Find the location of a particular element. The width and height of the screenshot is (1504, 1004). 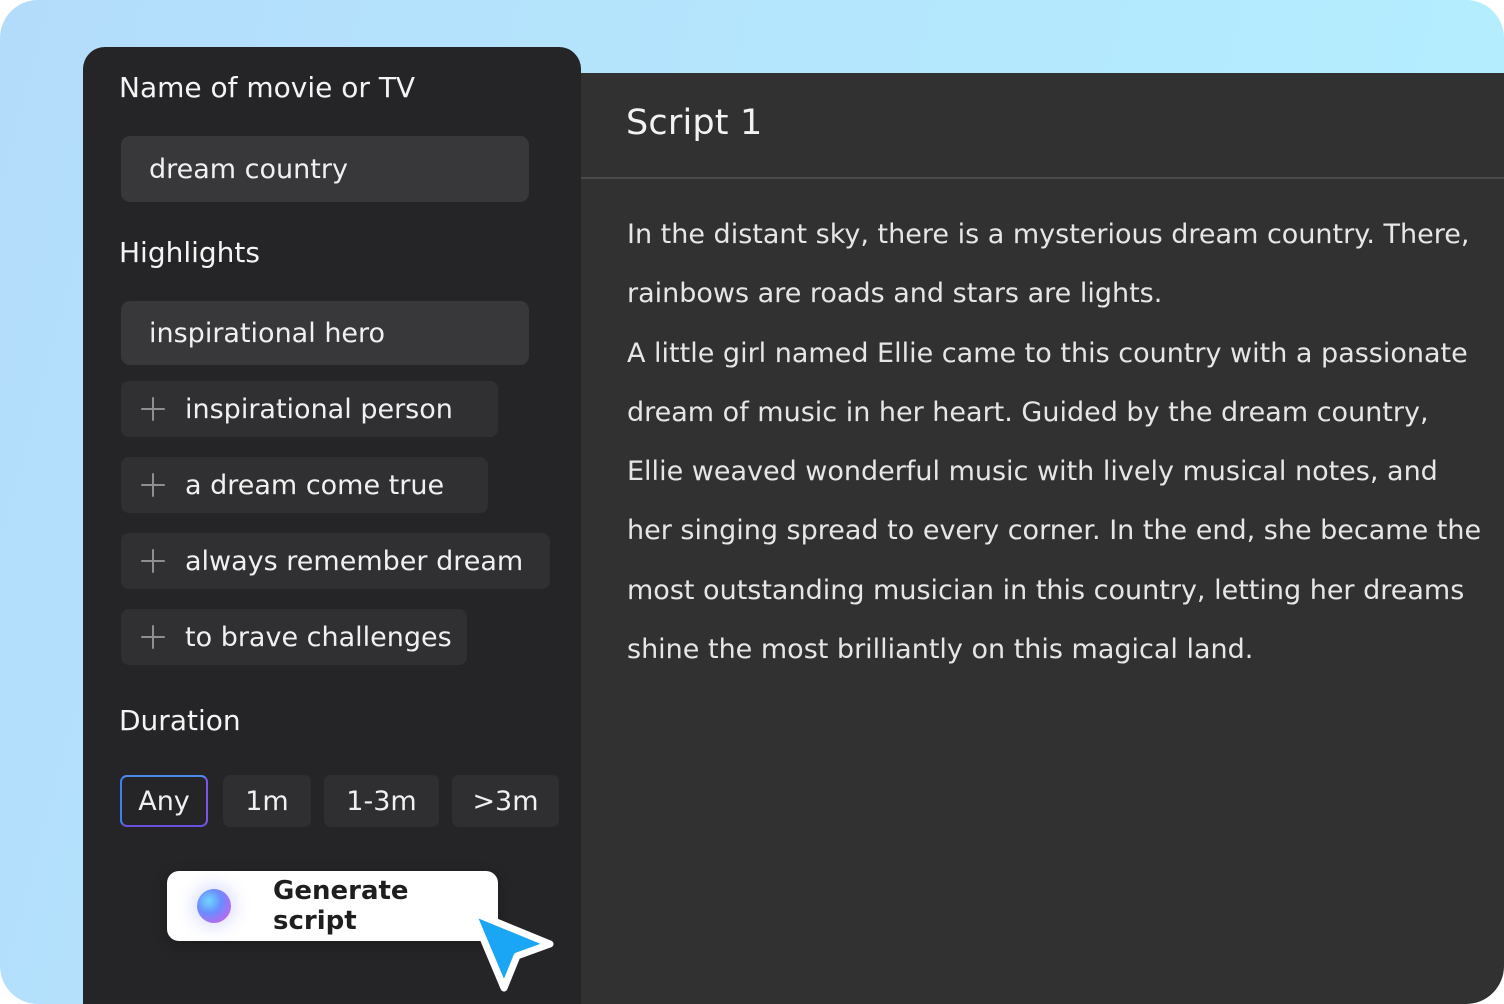

duration-option-any: Any is located at coordinates (164, 801).